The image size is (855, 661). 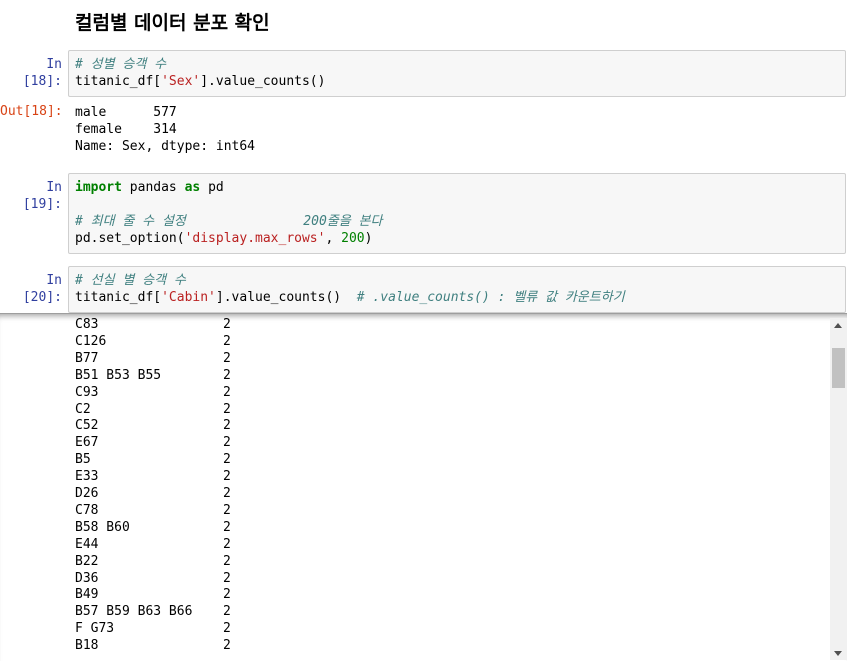 What do you see at coordinates (457, 187) in the screenshot?
I see `code-line: import pandas as pd` at bounding box center [457, 187].